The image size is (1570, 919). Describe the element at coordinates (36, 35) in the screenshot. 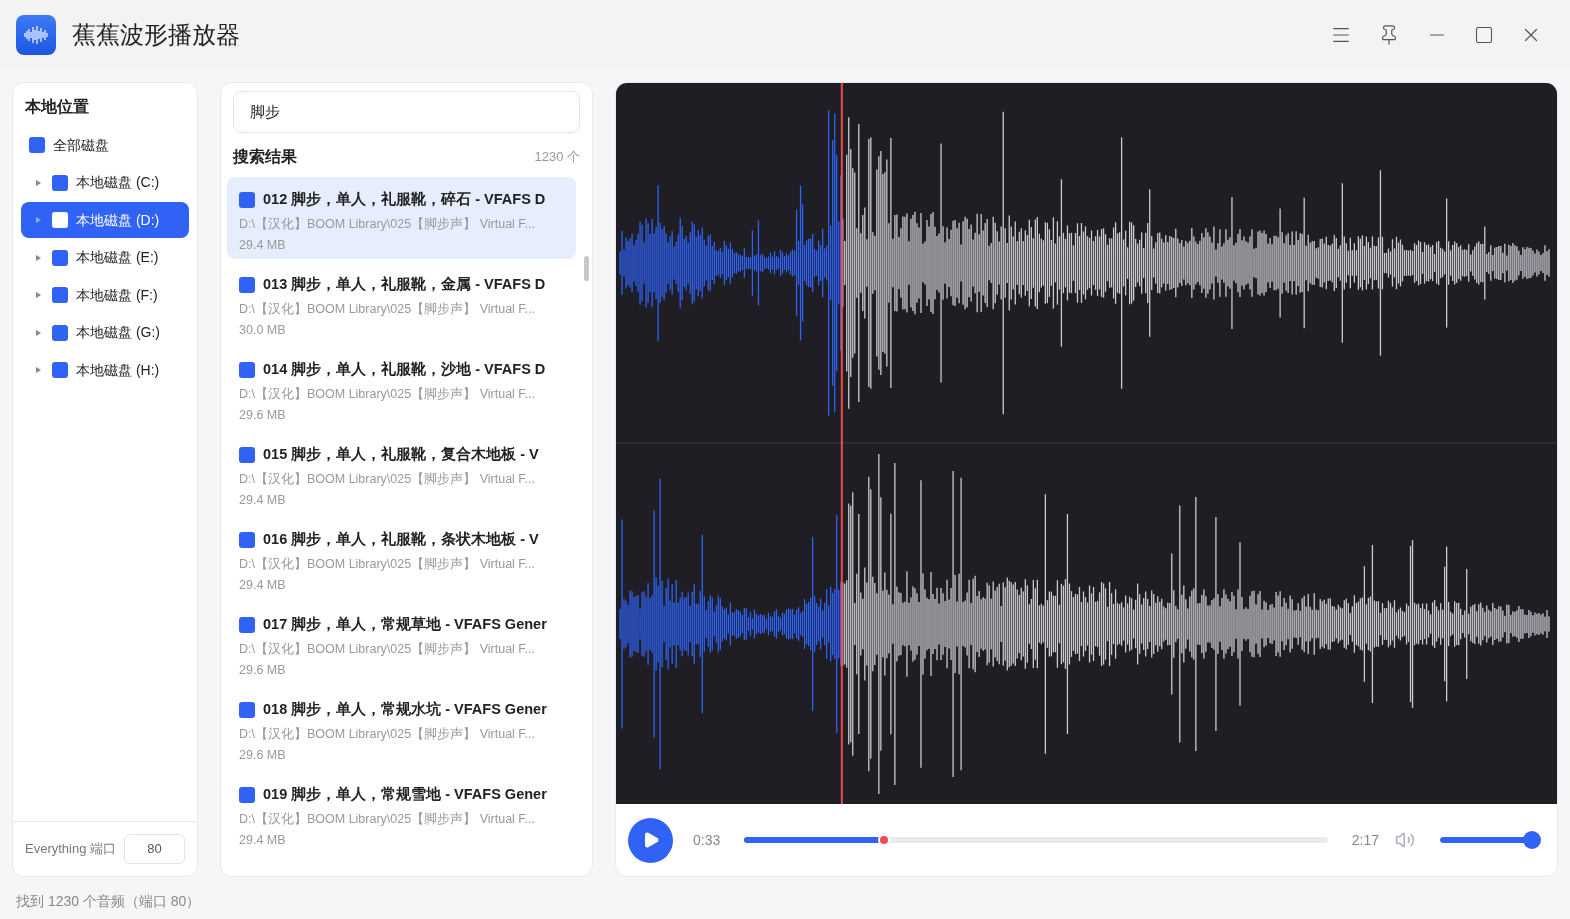

I see `app-logo-icon` at that location.